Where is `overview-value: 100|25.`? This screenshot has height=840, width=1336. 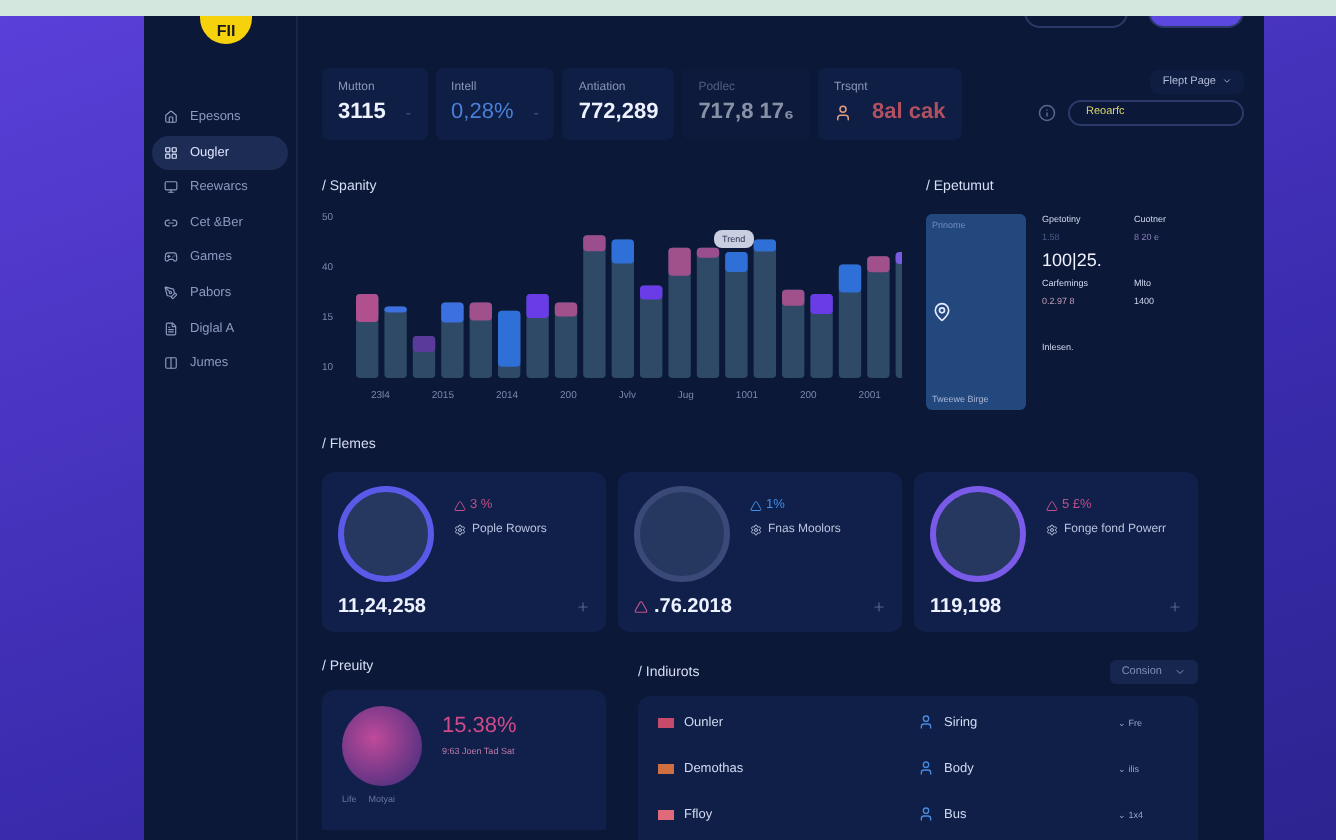
overview-value: 100|25. is located at coordinates (1073, 259).